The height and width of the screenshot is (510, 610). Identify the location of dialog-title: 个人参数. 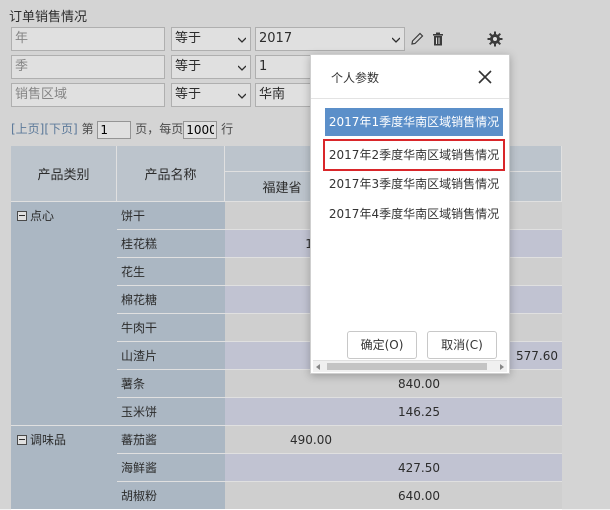
(355, 78).